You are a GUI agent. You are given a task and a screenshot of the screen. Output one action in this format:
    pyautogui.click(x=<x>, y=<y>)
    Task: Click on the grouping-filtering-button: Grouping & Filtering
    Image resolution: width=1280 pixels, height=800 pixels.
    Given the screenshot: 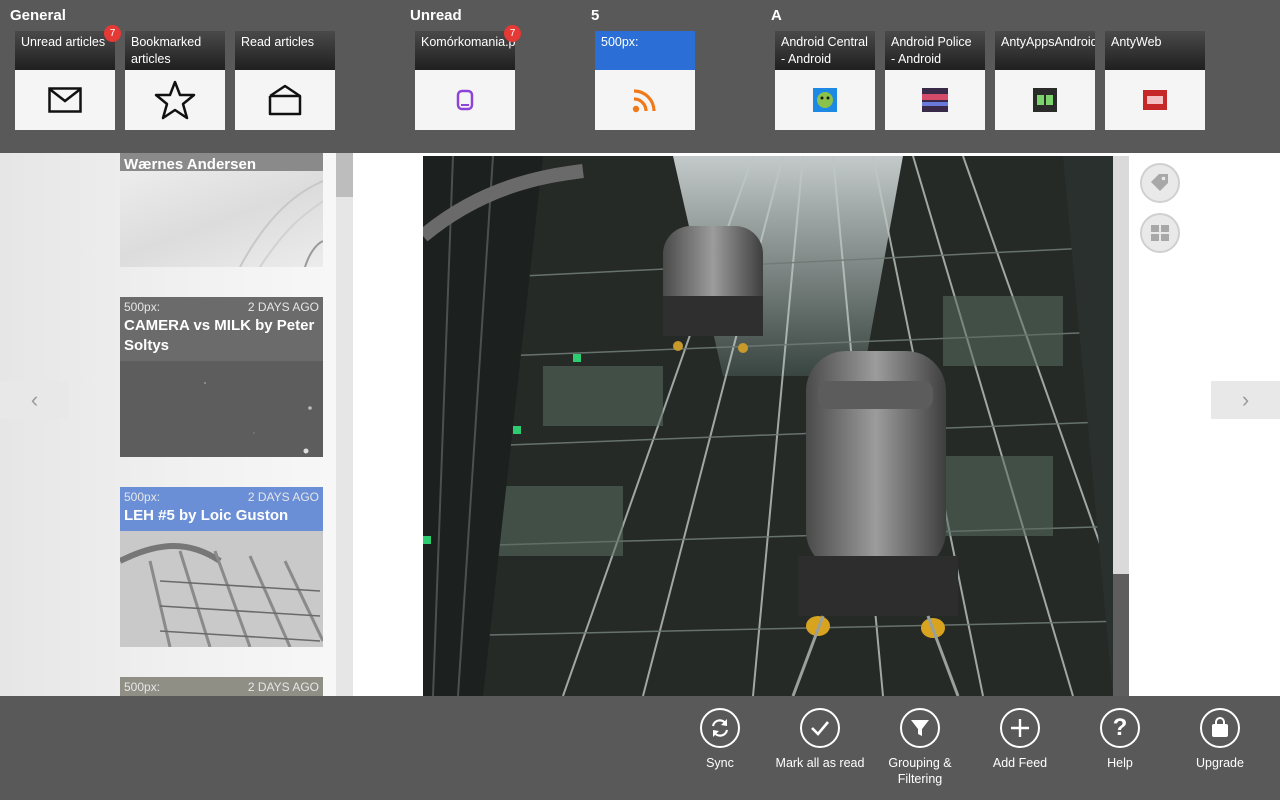 What is the action you would take?
    pyautogui.click(x=920, y=747)
    